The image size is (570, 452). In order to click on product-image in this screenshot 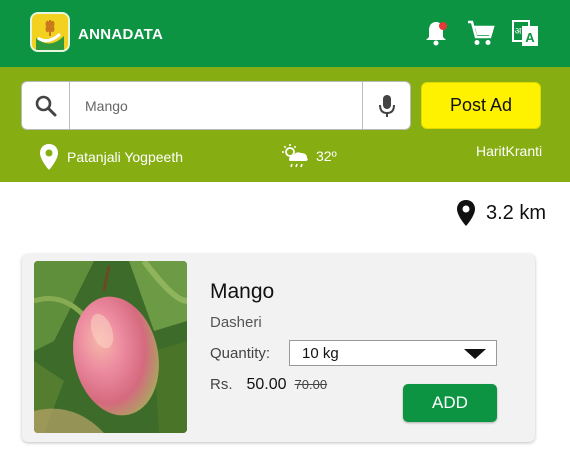, I will do `click(110, 347)`.